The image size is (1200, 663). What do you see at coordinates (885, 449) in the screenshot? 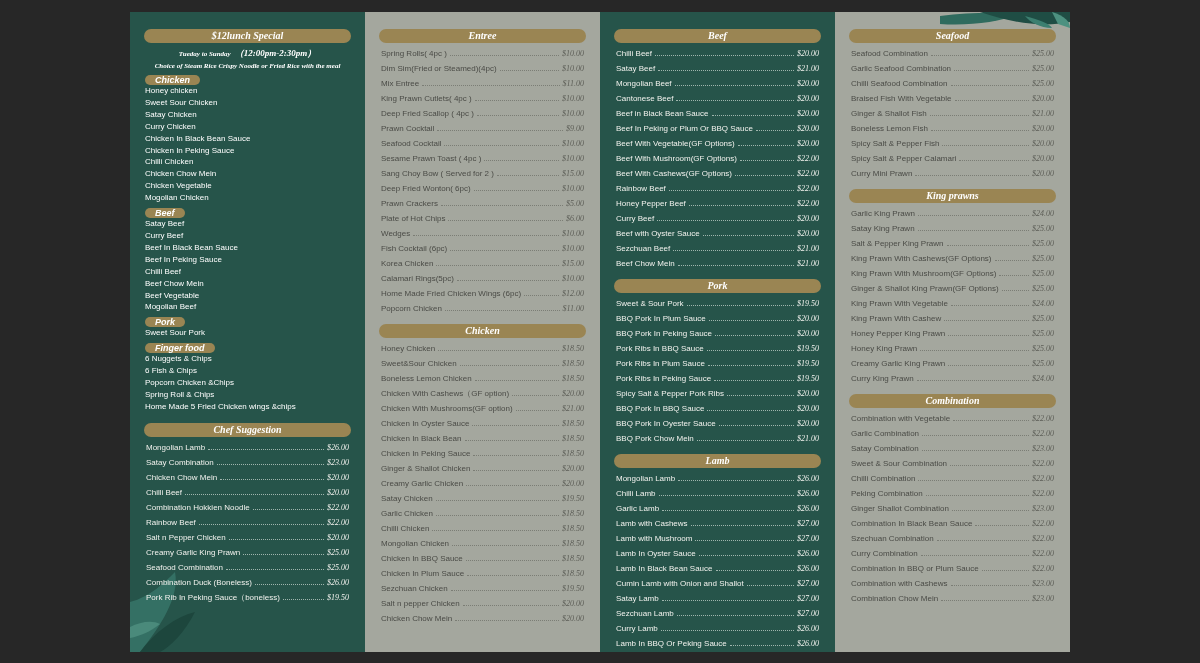
I see `dish-name: Satay Combination` at bounding box center [885, 449].